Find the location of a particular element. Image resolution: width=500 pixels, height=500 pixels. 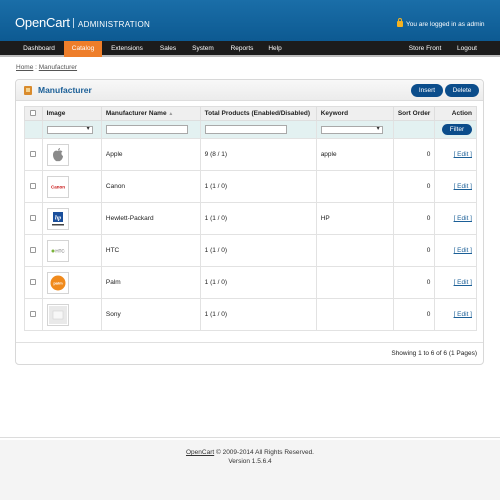

col-name: Manufacturer Name is located at coordinates (136, 113).